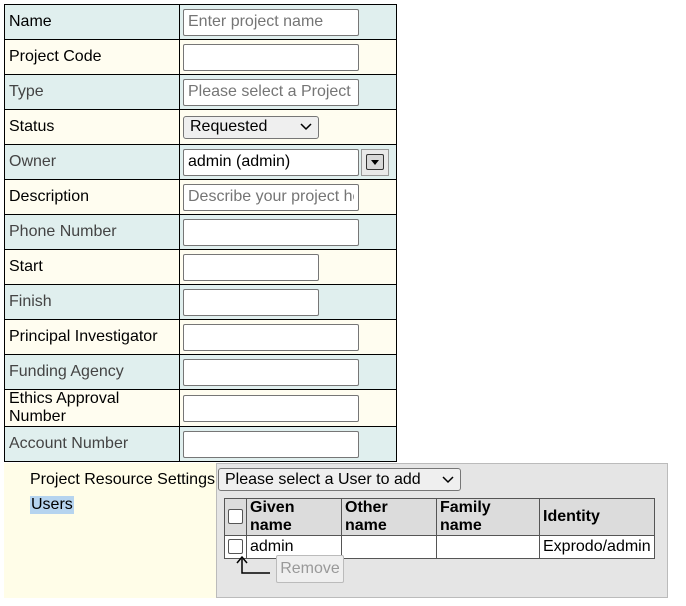 Image resolution: width=686 pixels, height=606 pixels. Describe the element at coordinates (92, 127) in the screenshot. I see `status-label: Status` at that location.